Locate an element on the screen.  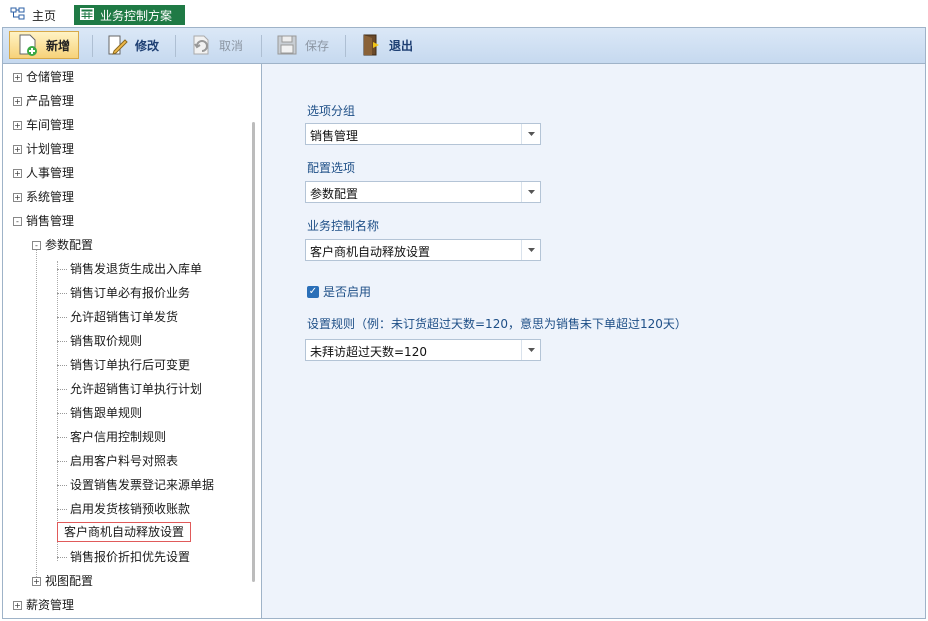
tree-leaf: 销售取价规则 is located at coordinates (99, 341).